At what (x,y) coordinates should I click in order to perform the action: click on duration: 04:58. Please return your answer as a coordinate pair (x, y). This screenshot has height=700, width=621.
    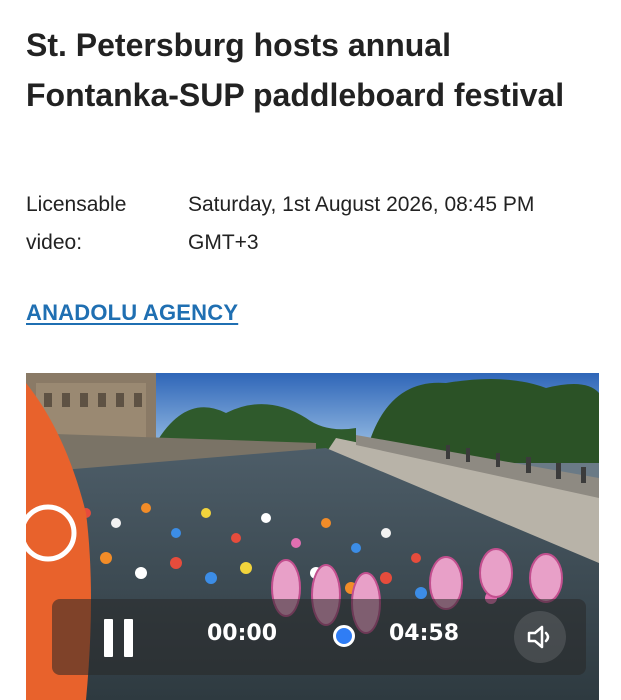
    Looking at the image, I should click on (424, 633).